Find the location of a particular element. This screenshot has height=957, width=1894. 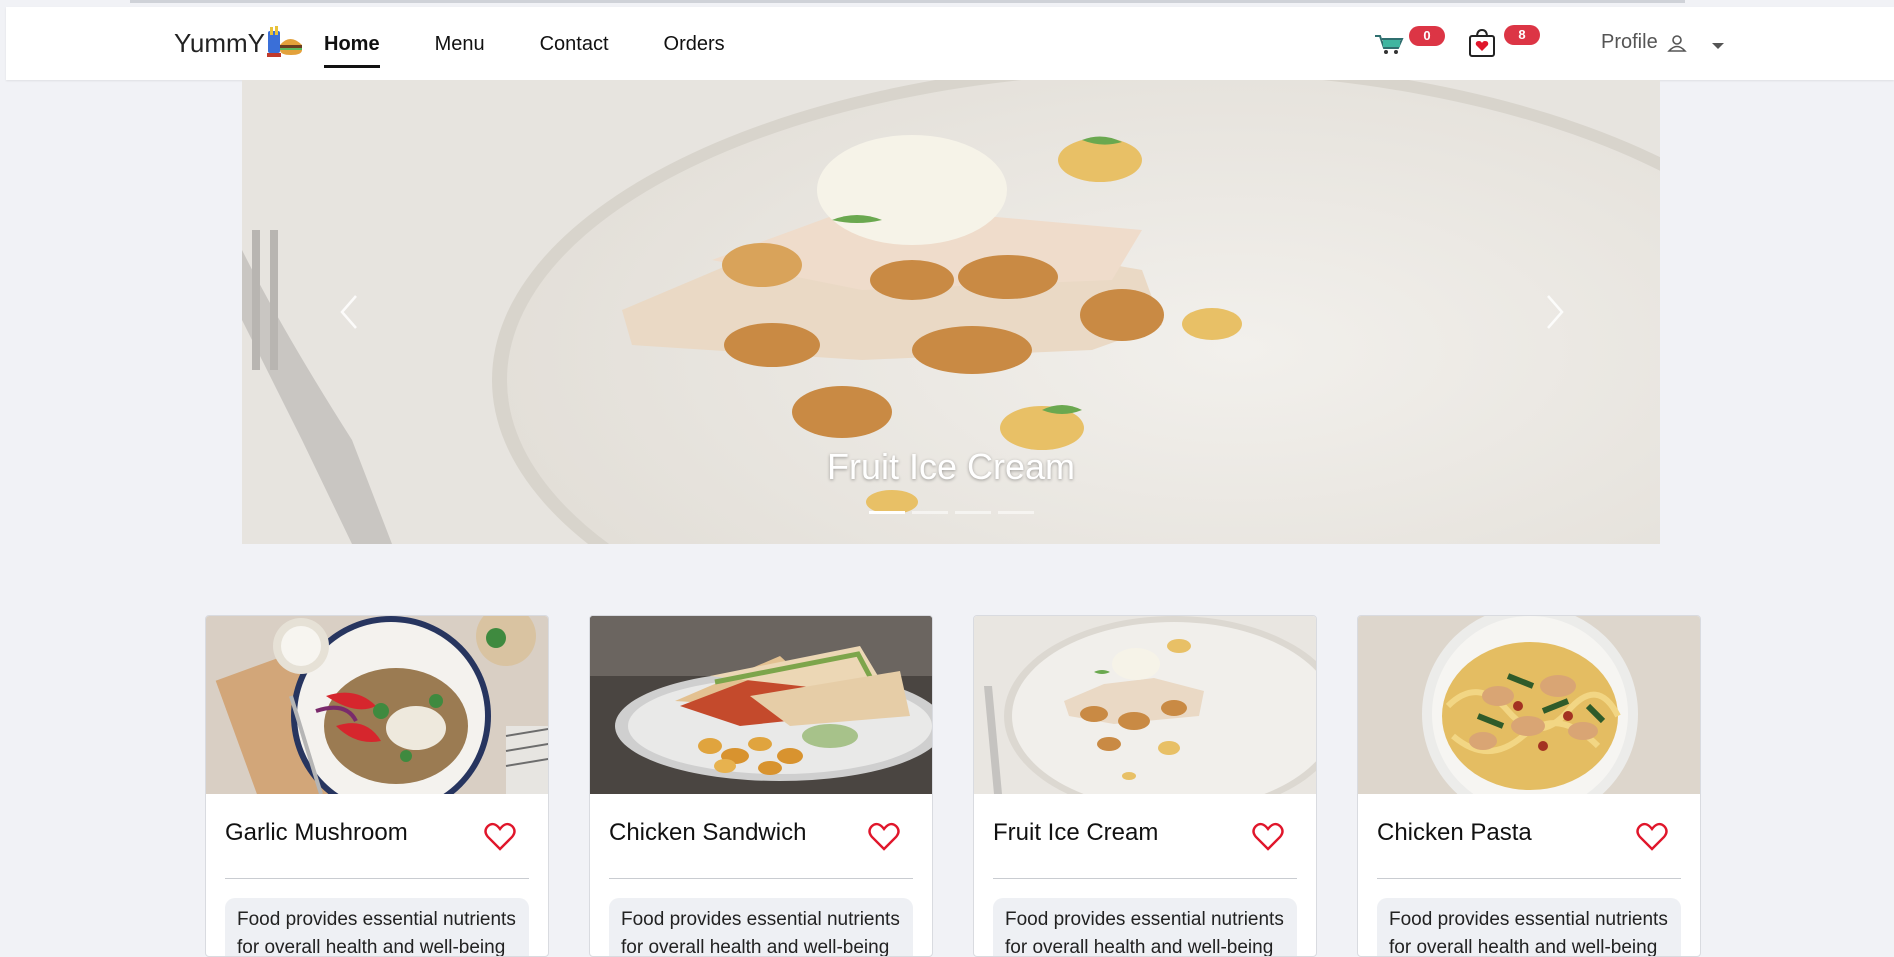

cart-count-badge: 0 is located at coordinates (1427, 36).